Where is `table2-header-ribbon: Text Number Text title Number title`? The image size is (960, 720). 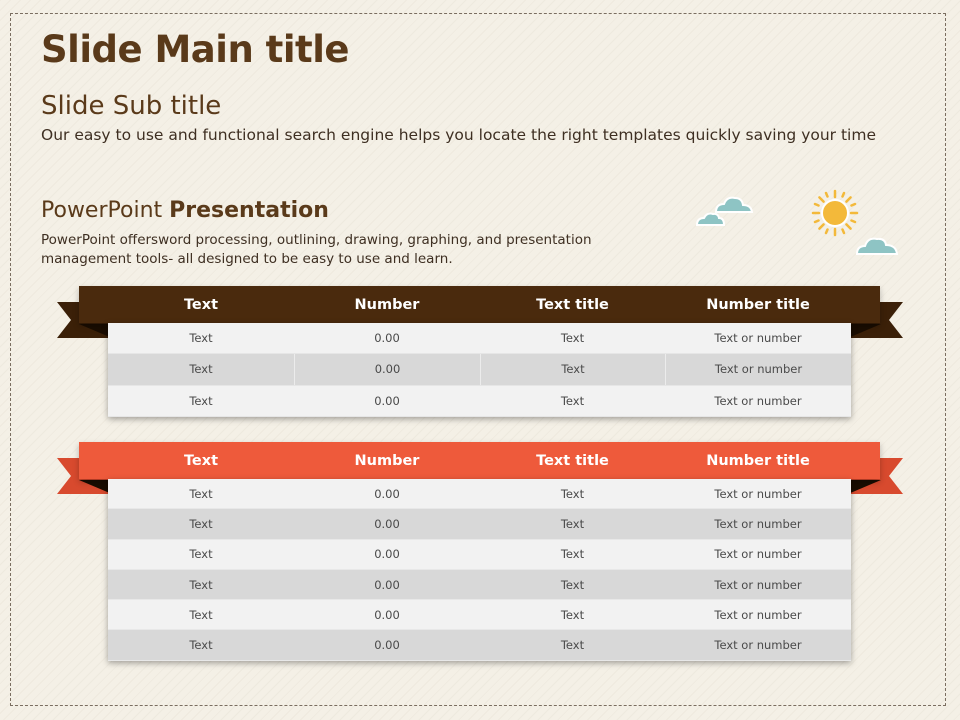
table2-header-ribbon: Text Number Text title Number title is located at coordinates (479, 460).